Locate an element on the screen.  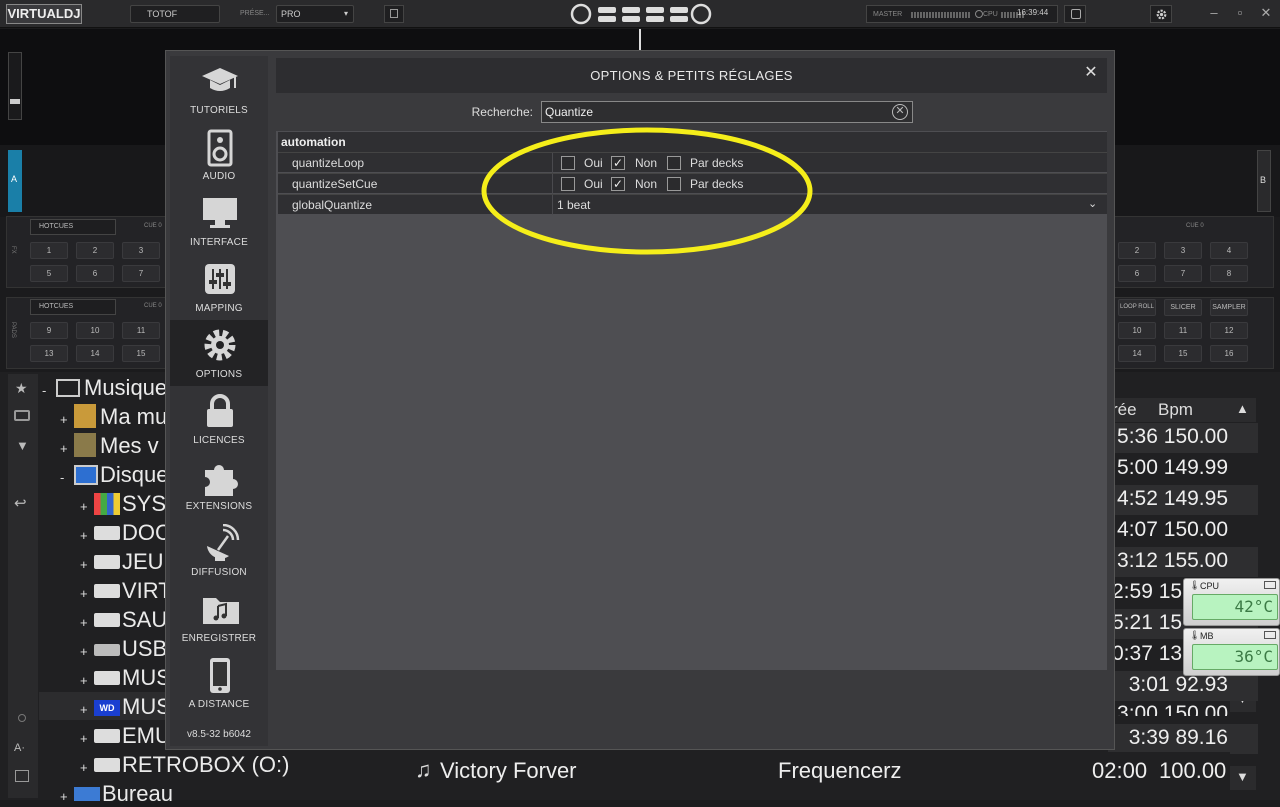
nav-audio: AUDIO is located at coordinates (219, 155).